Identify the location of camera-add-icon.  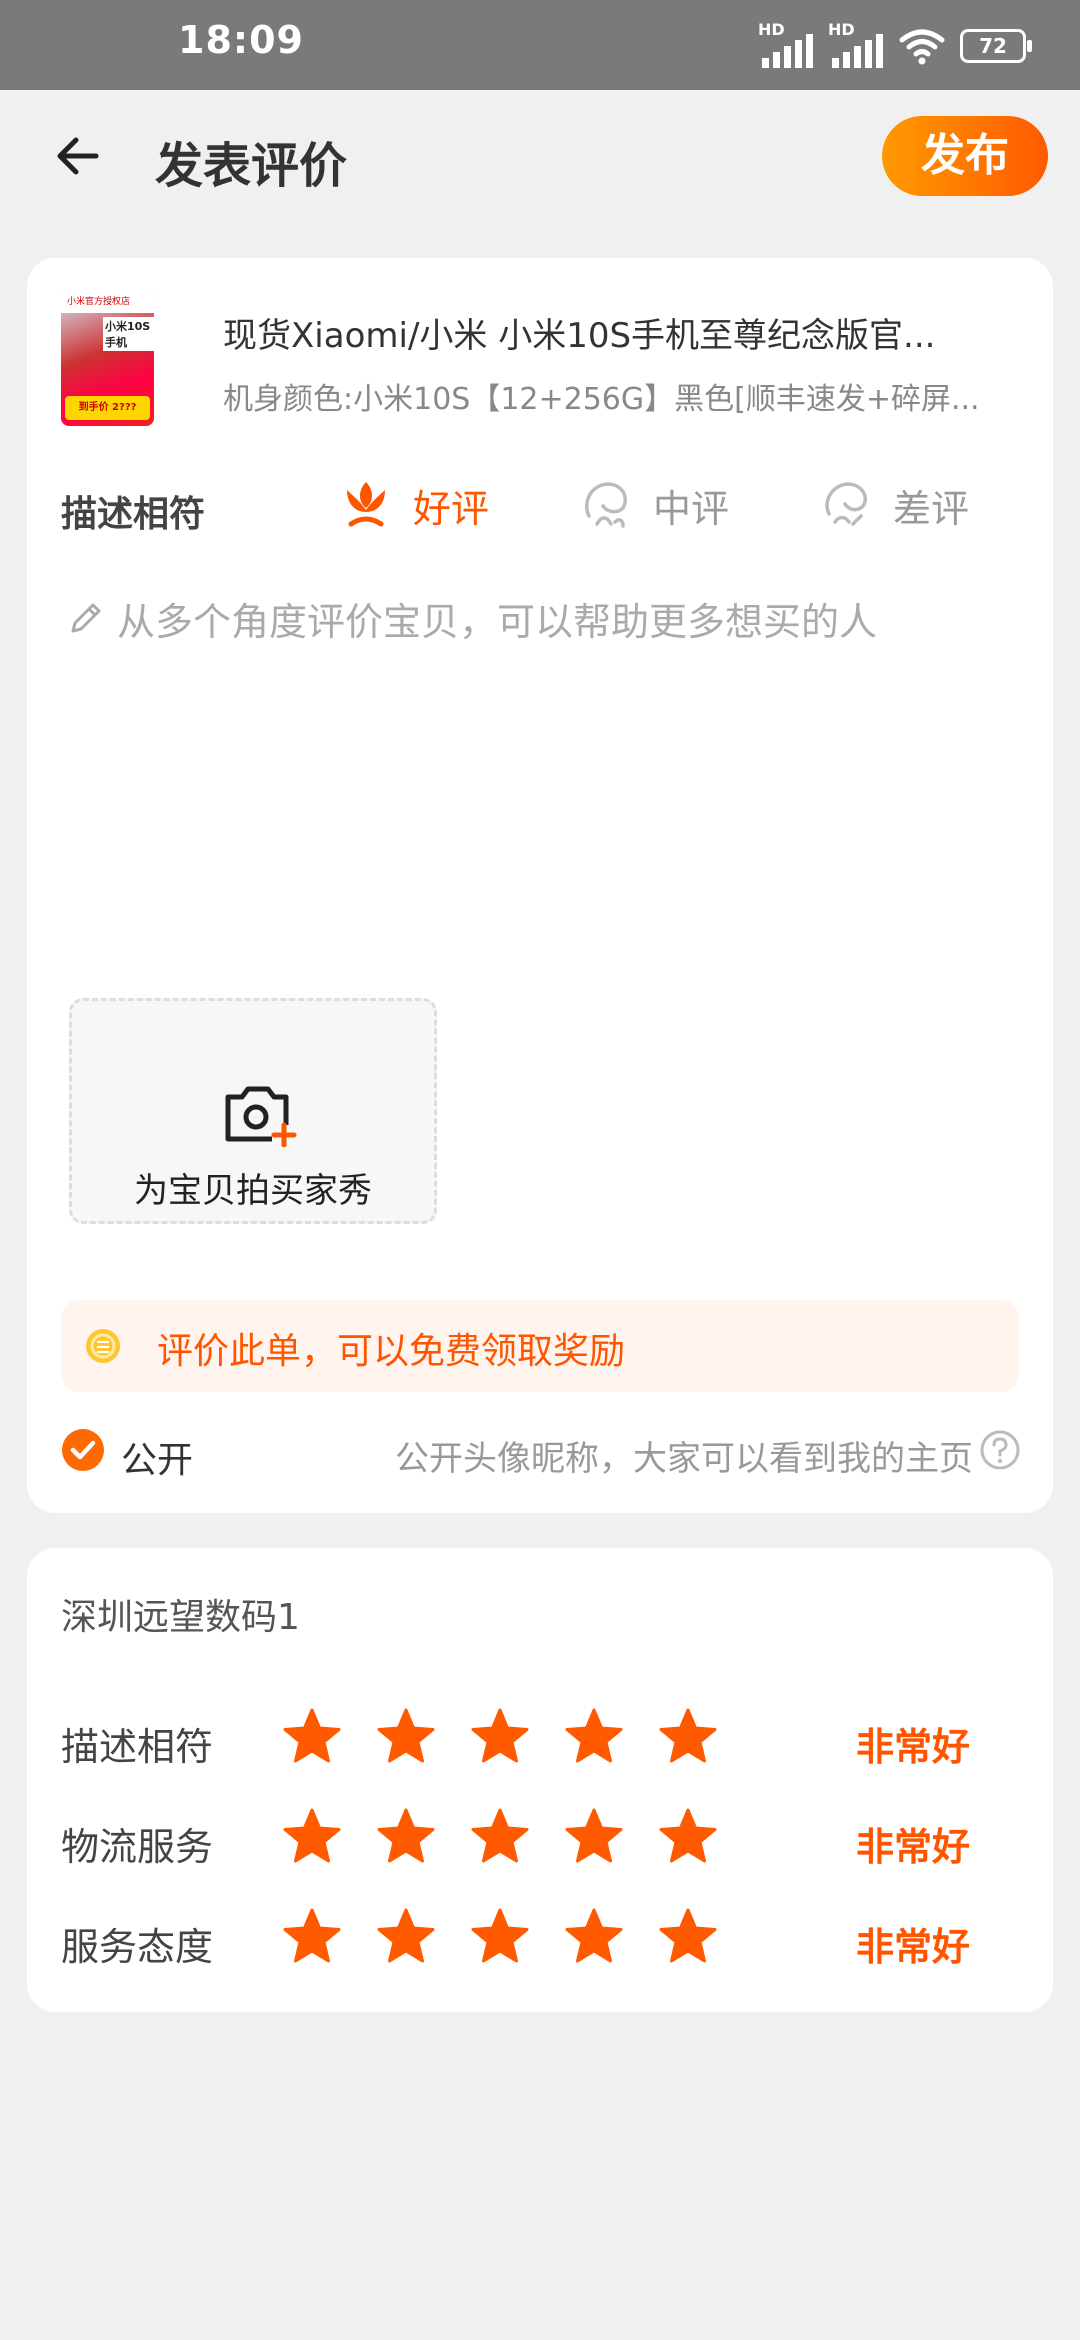
(261, 1116).